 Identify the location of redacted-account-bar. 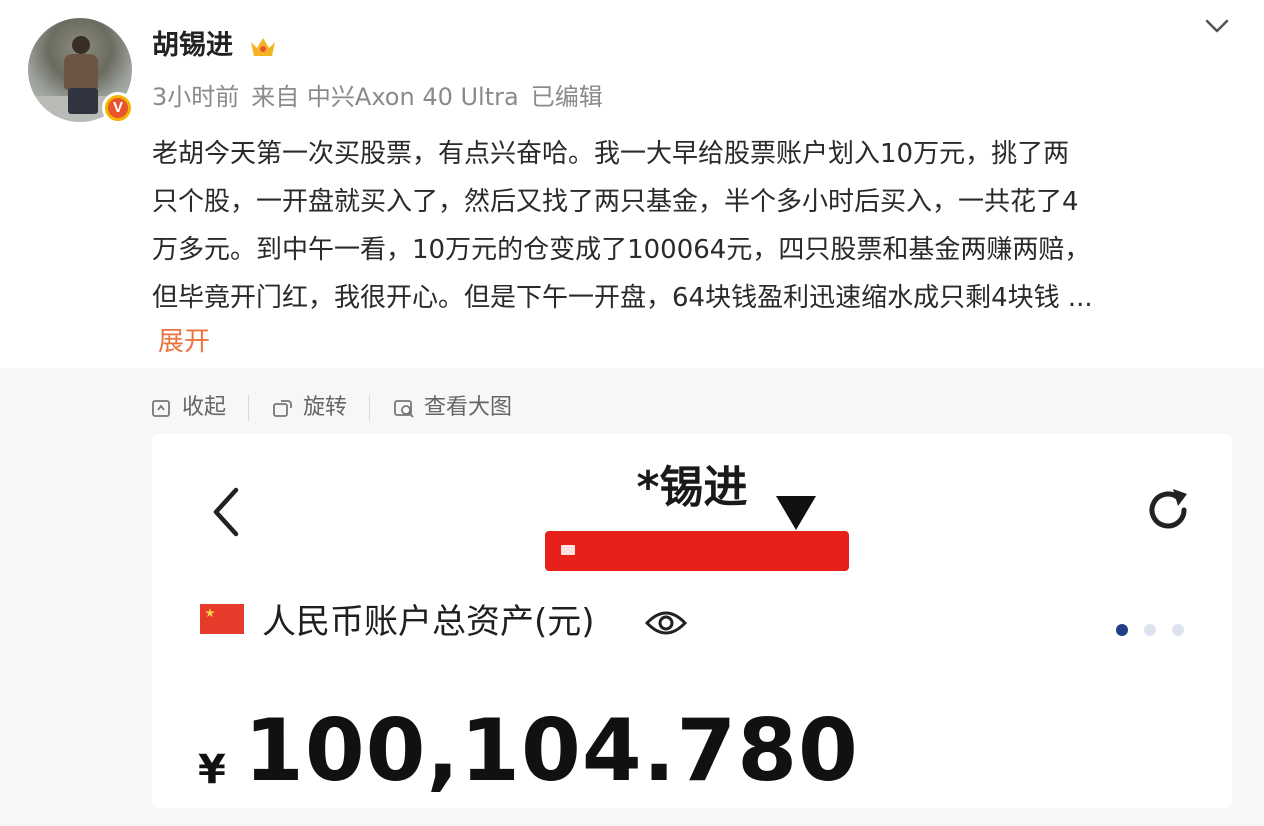
(697, 551).